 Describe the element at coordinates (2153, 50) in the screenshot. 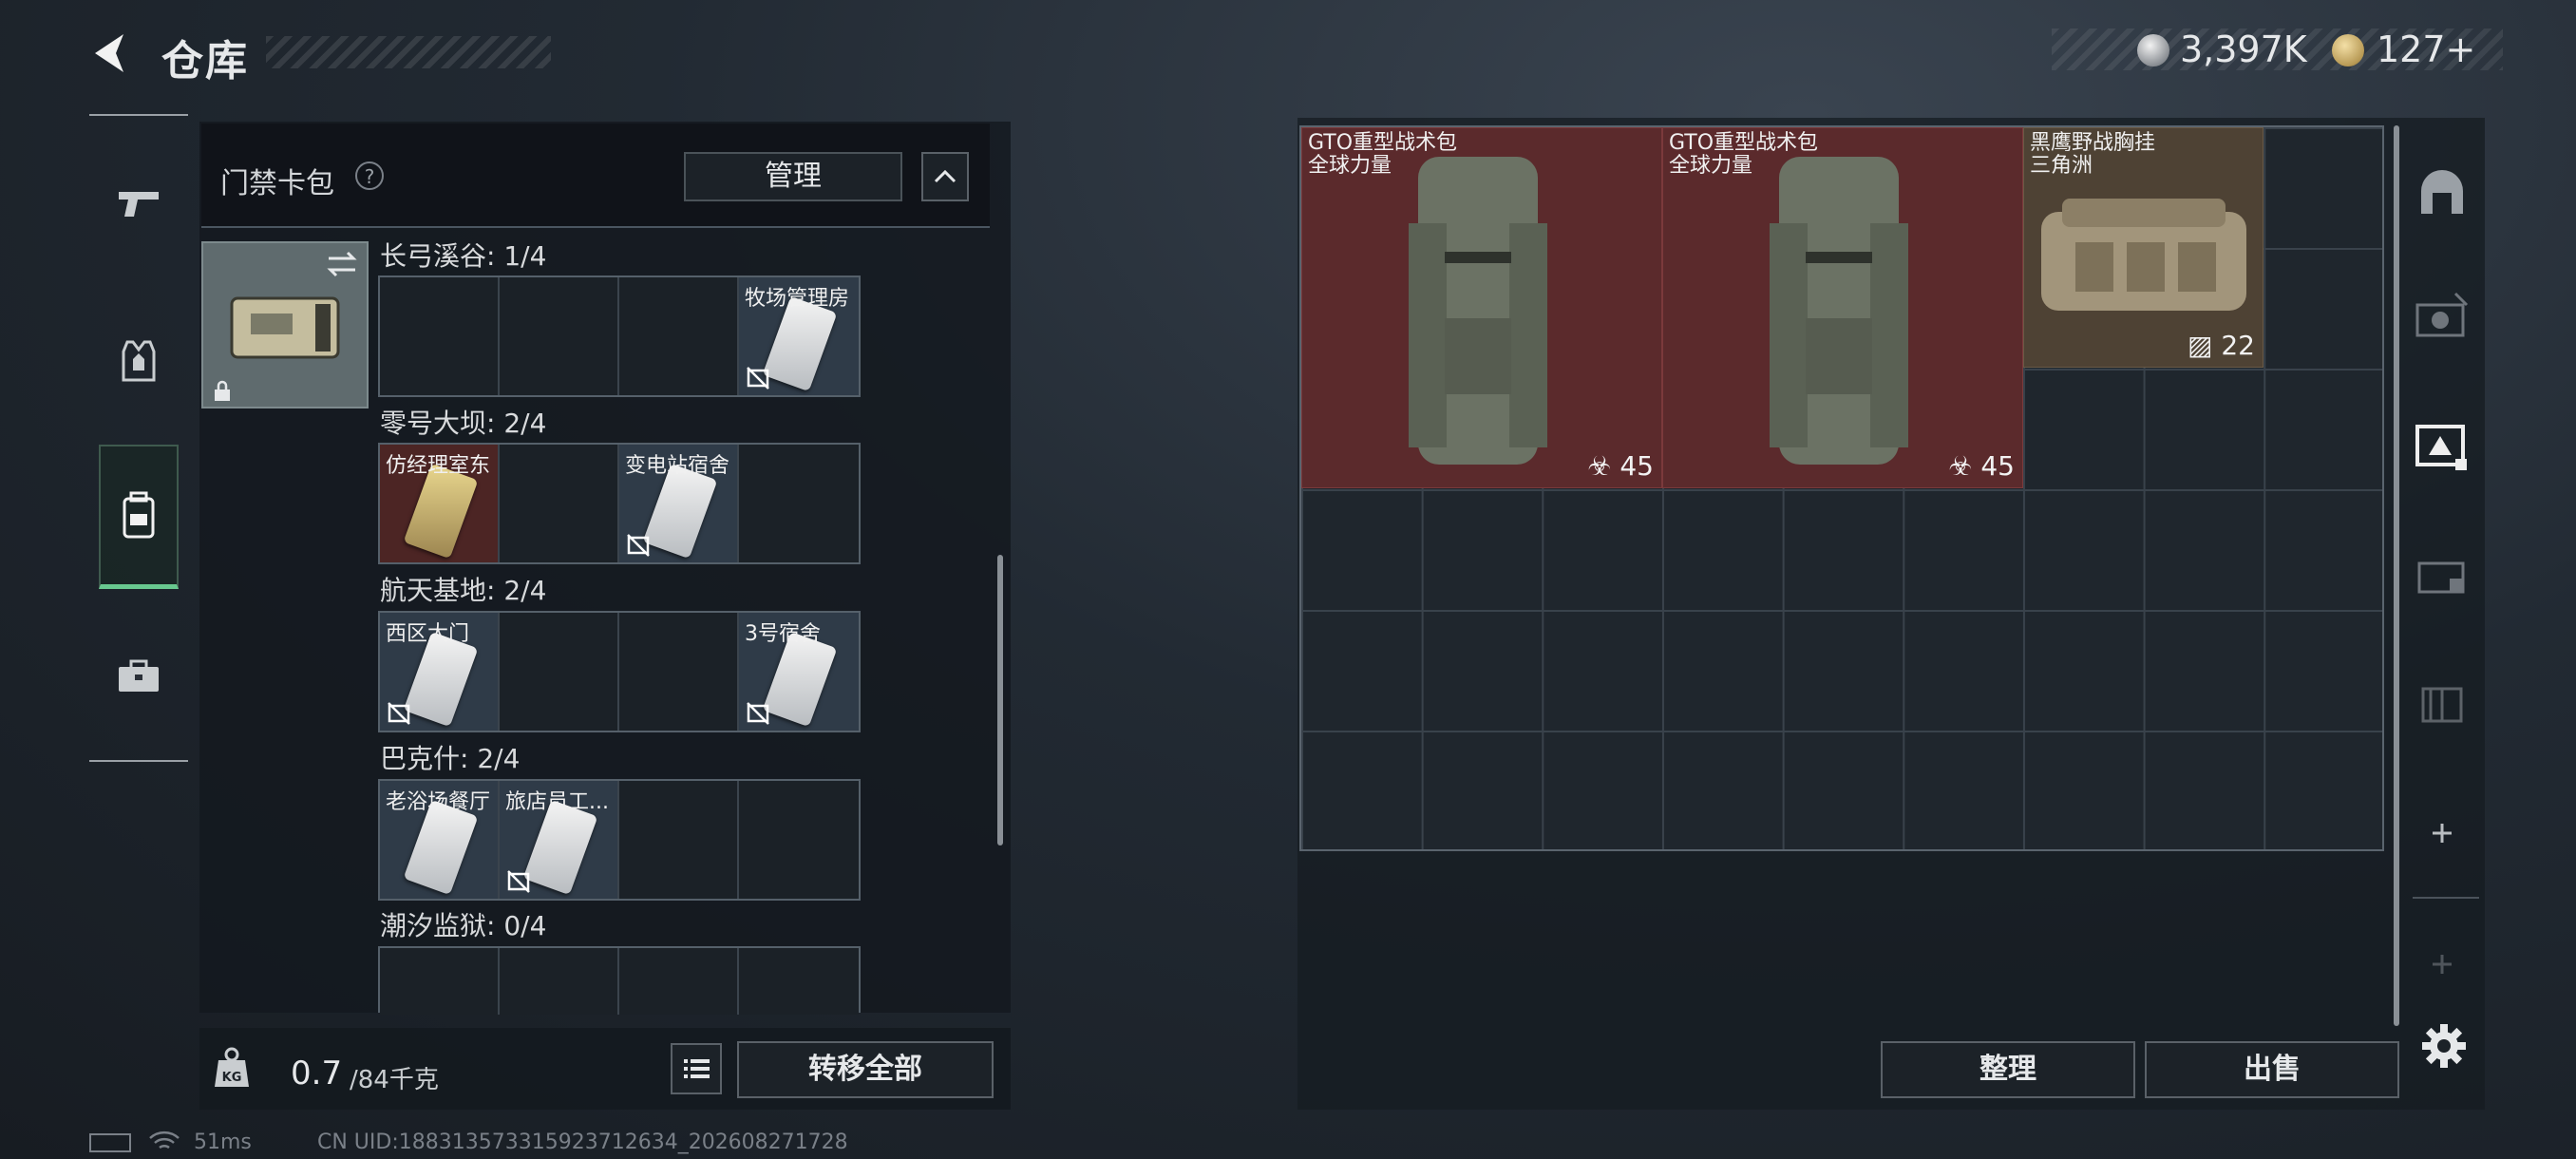

I see `silver-coin-icon` at that location.